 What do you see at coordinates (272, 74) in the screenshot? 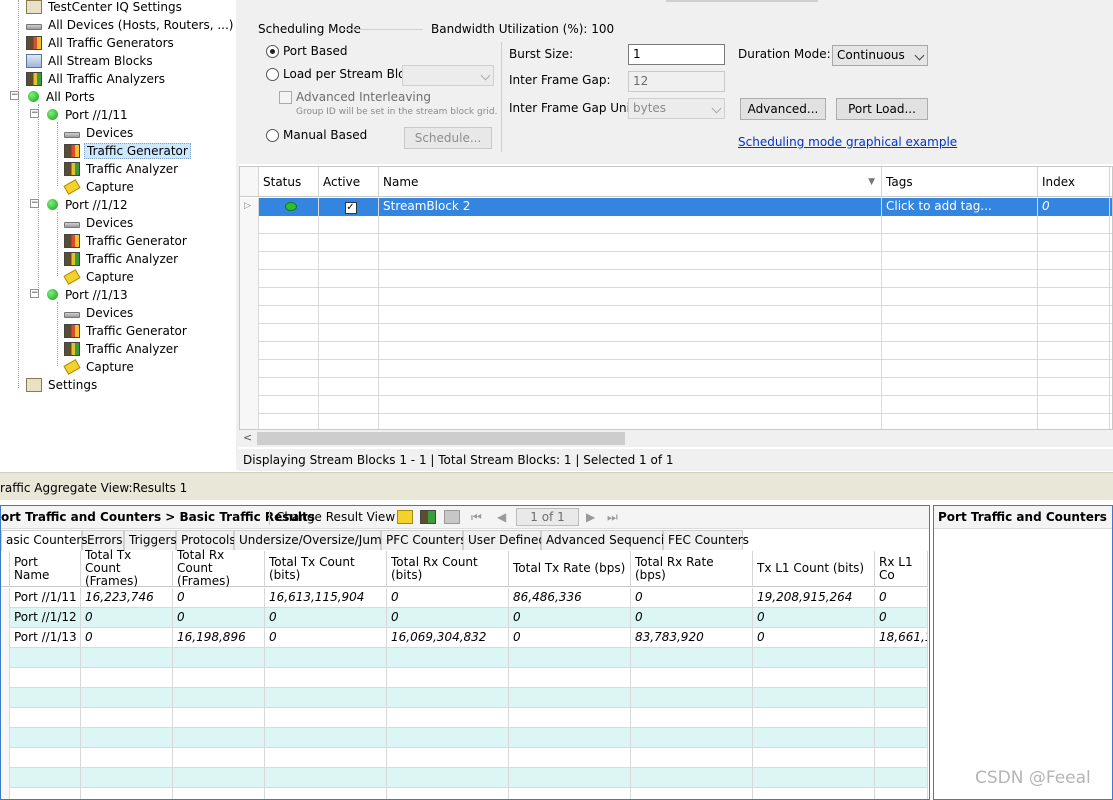
I see `load-per-stream-radio` at bounding box center [272, 74].